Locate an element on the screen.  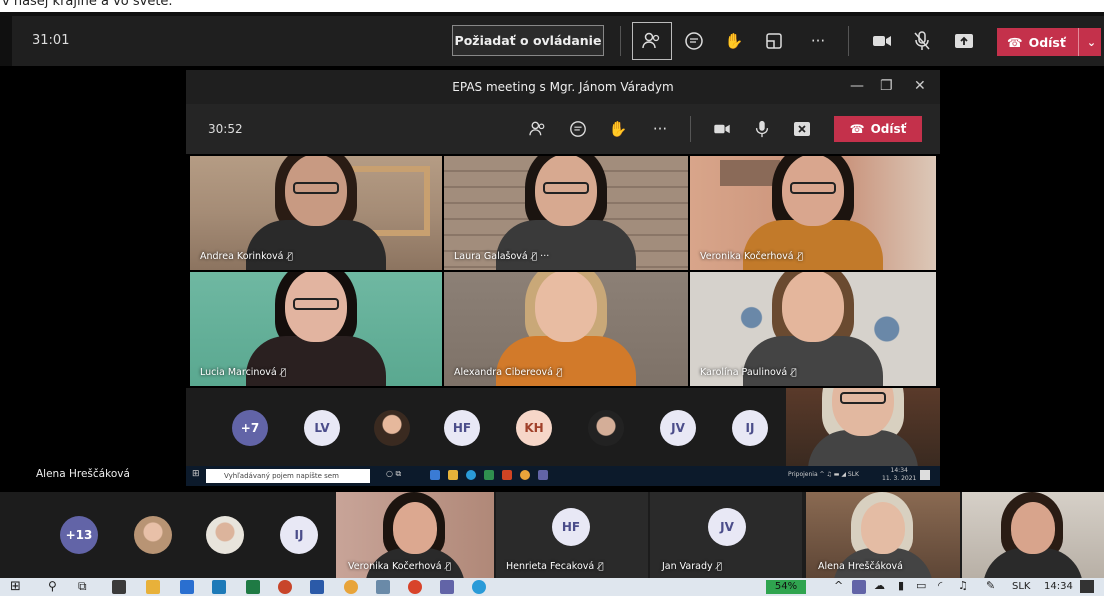
maximize-icon: ❐ is located at coordinates (886, 86).